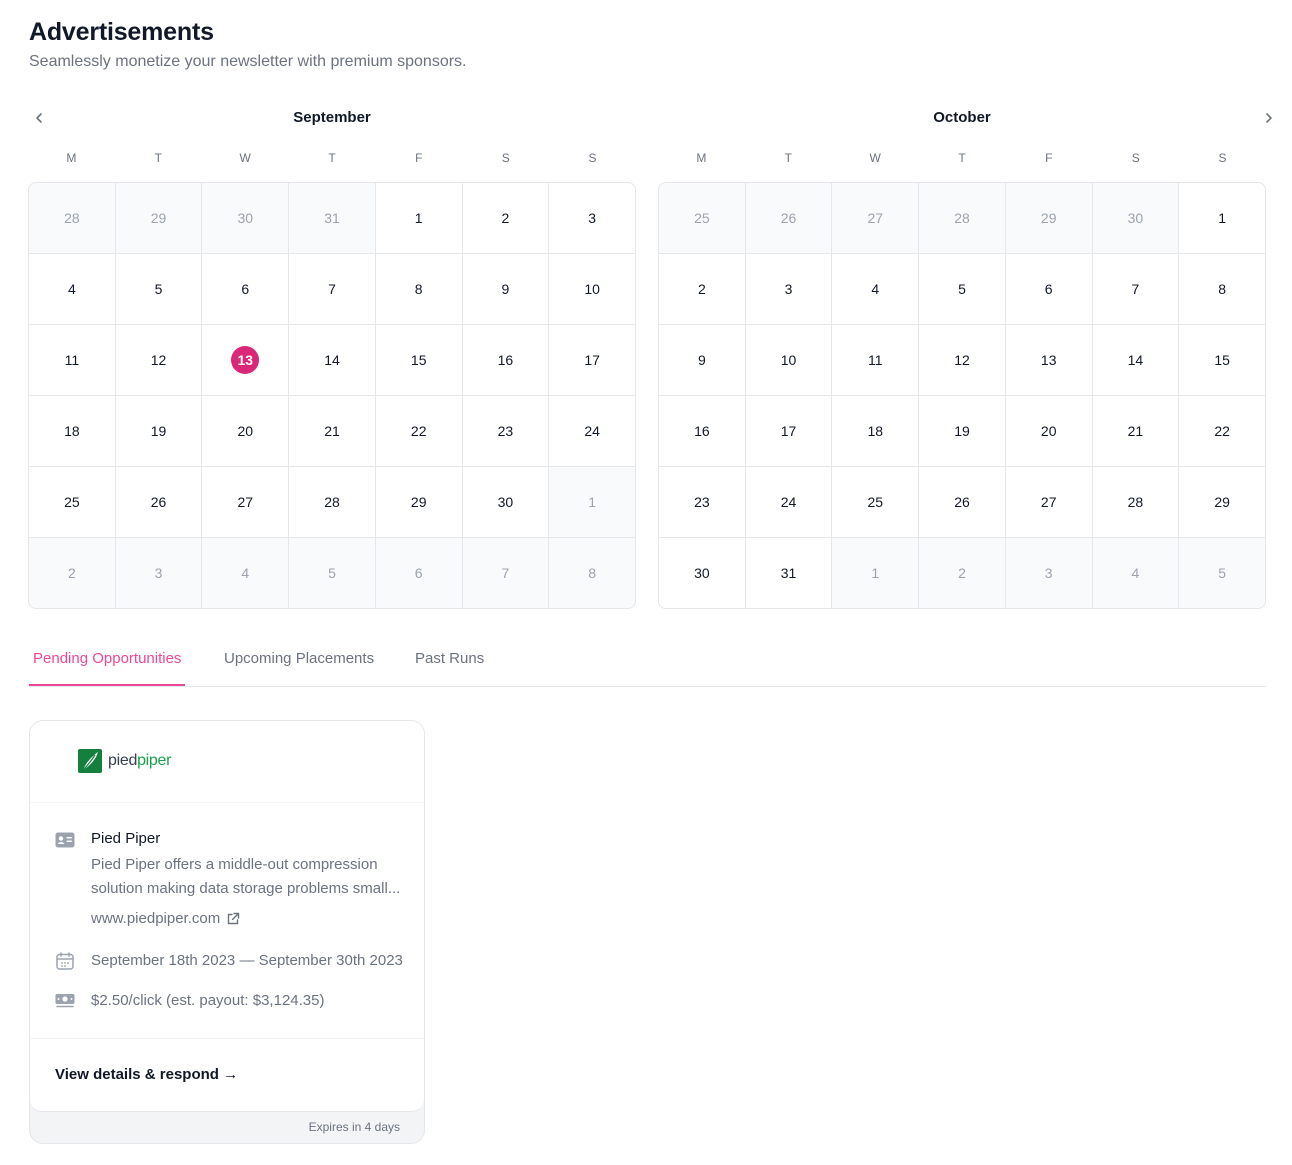  Describe the element at coordinates (65, 1001) in the screenshot. I see `cash-icon` at that location.